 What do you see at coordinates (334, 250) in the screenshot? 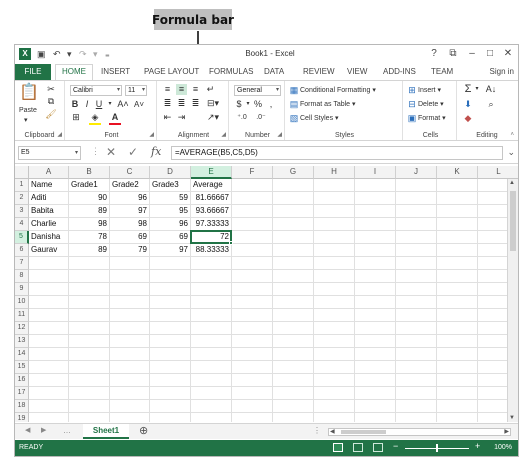
I see `cell-h6` at bounding box center [334, 250].